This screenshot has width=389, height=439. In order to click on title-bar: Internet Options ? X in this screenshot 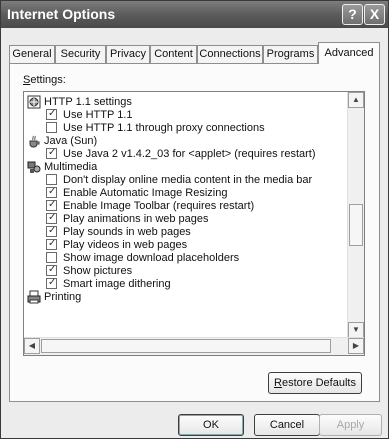, I will do `click(194, 14)`.